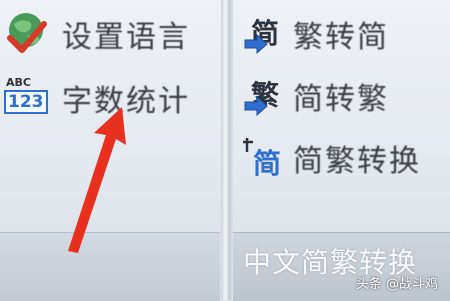 This screenshot has width=450, height=301. Describe the element at coordinates (263, 158) in the screenshot. I see `chinese-conversion-icon: 简` at that location.